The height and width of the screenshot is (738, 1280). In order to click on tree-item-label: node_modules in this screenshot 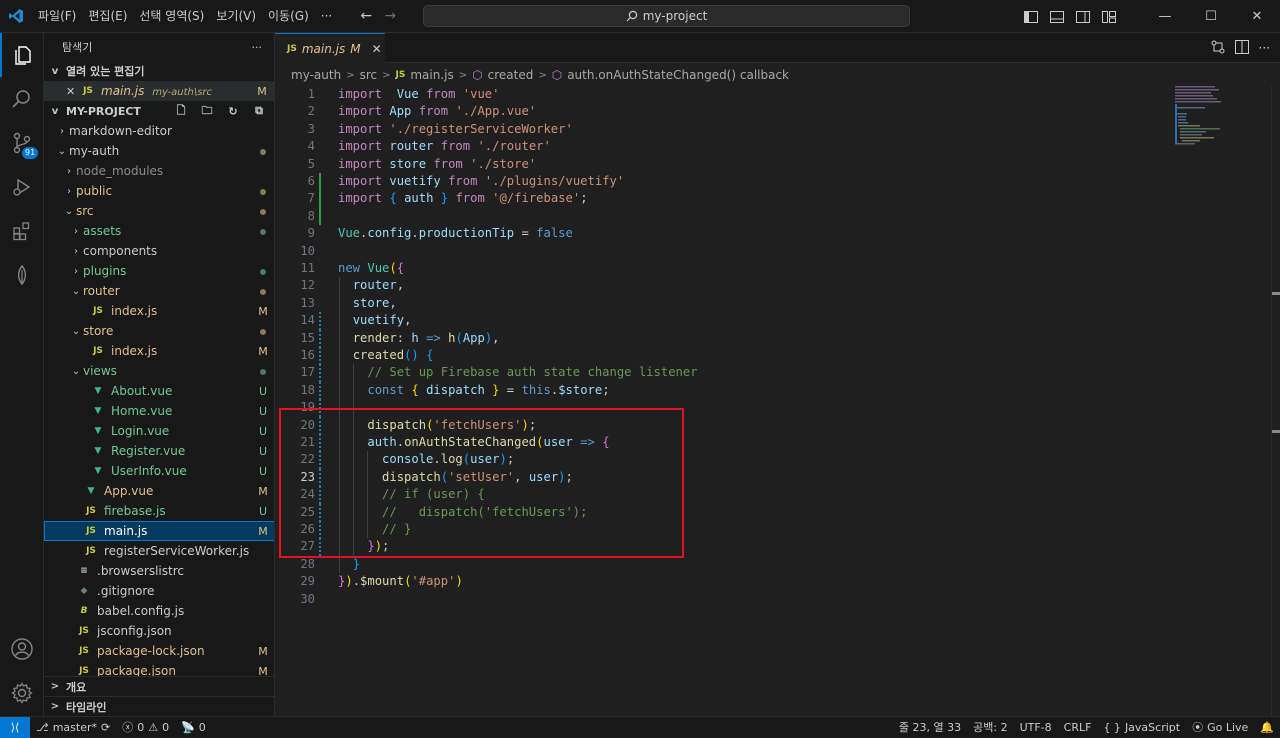, I will do `click(120, 171)`.